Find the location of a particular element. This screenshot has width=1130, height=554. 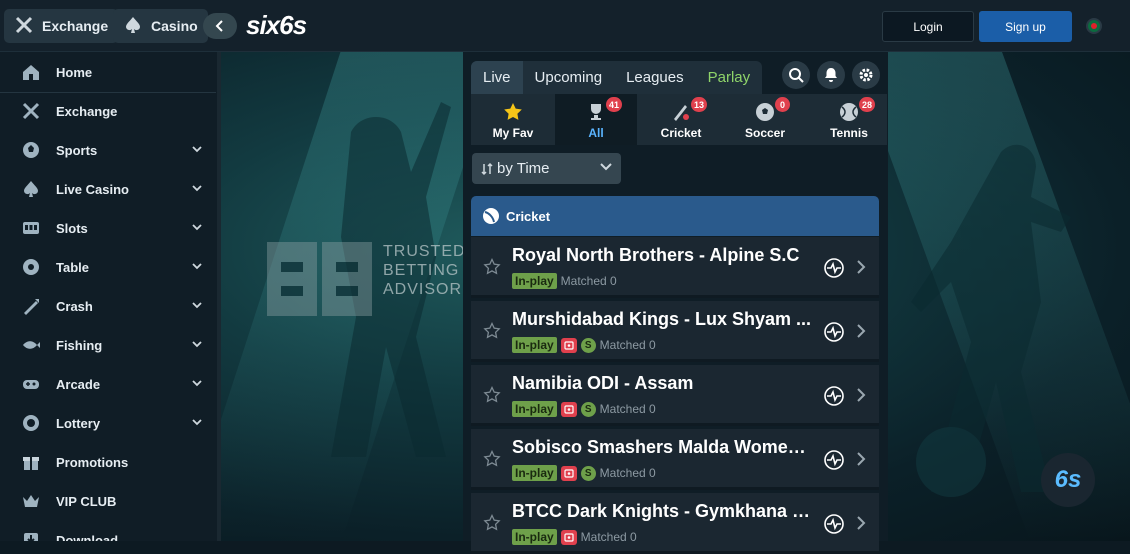

sidebar-item-sports: Sports is located at coordinates (108, 150).